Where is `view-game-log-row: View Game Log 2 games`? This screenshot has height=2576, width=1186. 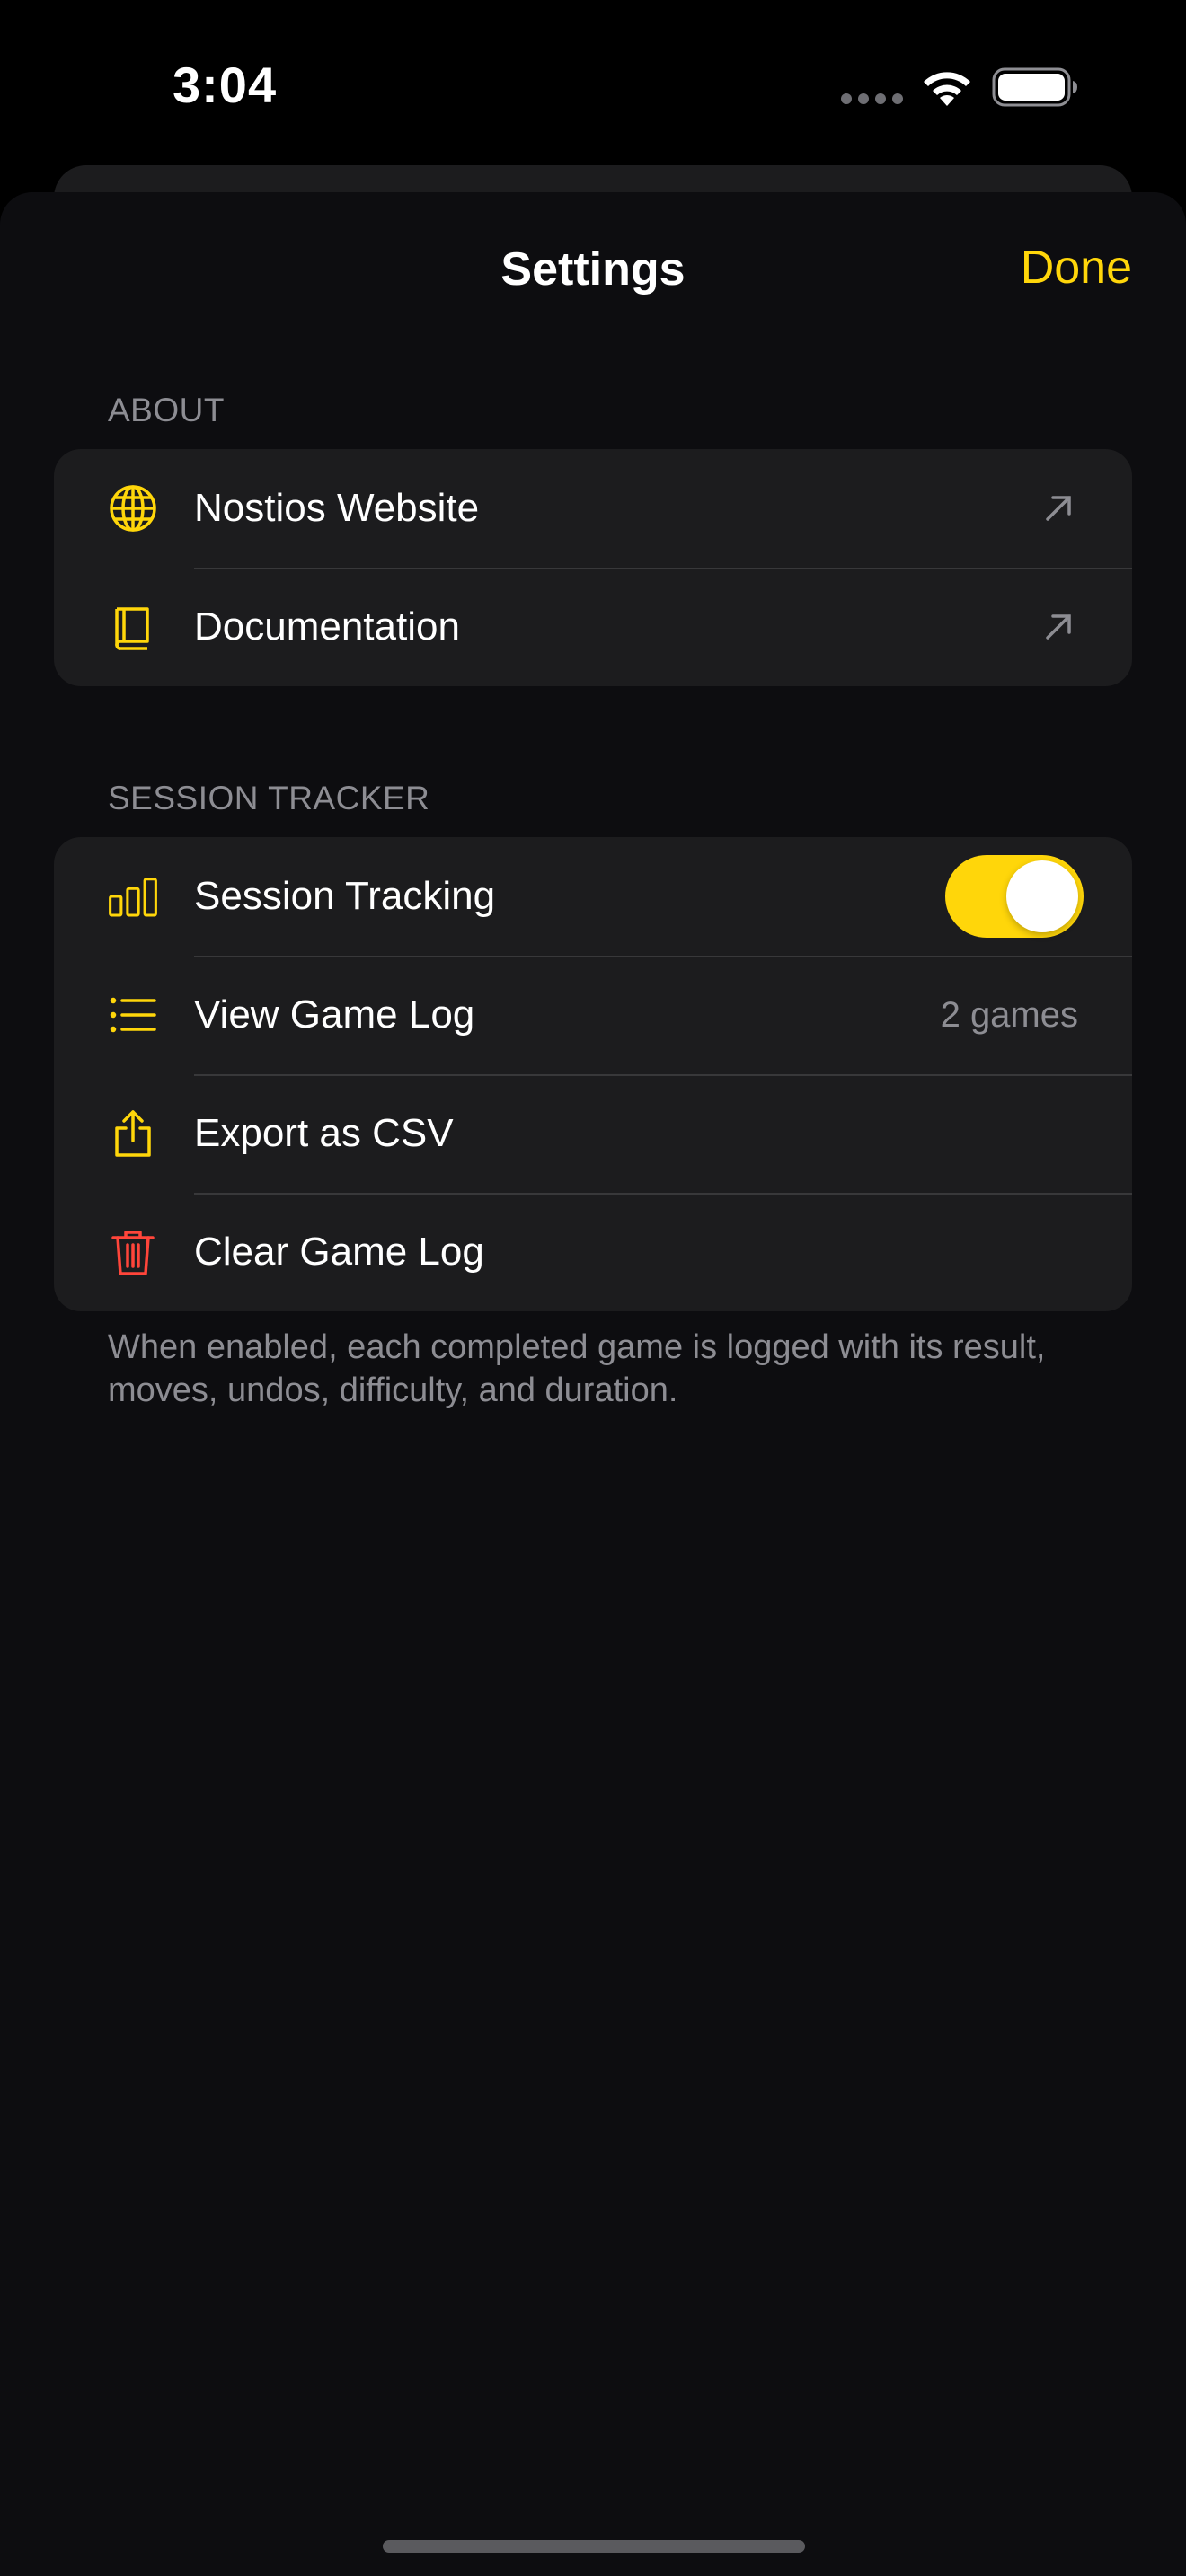
view-game-log-row: View Game Log 2 games is located at coordinates (593, 1015).